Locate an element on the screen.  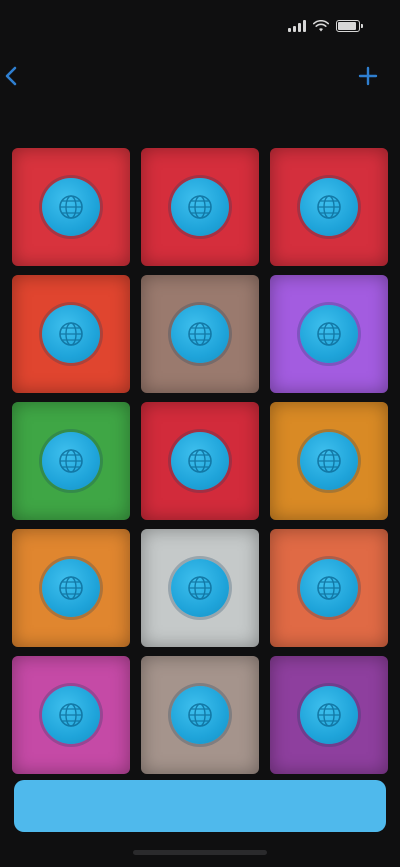
primary-button is located at coordinates (200, 806).